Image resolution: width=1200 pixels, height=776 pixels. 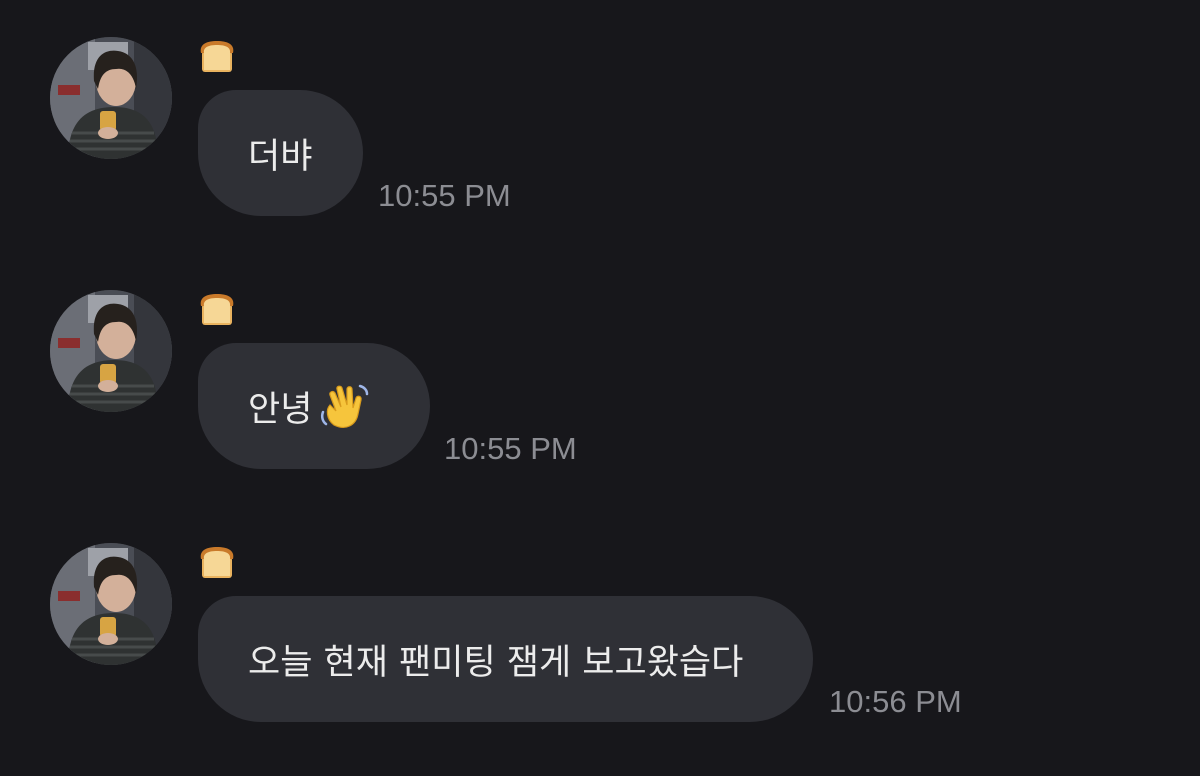 What do you see at coordinates (345, 406) in the screenshot?
I see `waving-hand-emoji-icon` at bounding box center [345, 406].